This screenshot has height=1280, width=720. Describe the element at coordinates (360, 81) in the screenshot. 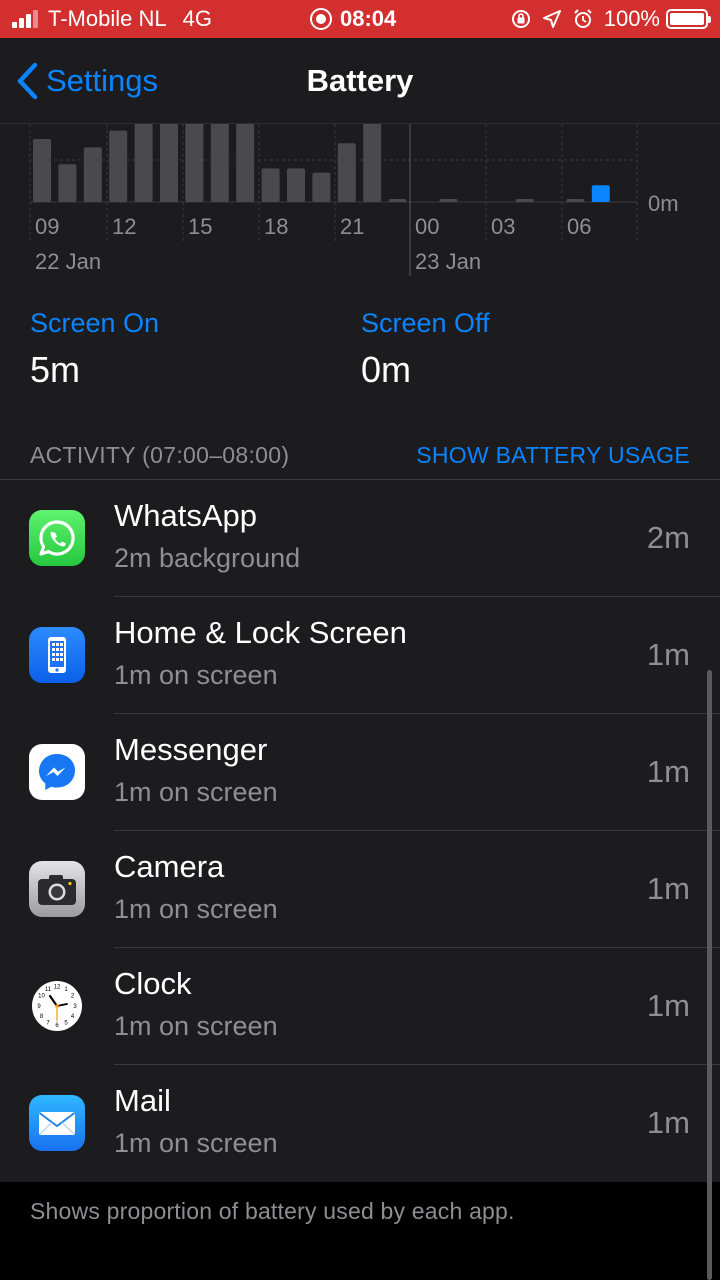

I see `navigation-bar: Settings Battery` at that location.